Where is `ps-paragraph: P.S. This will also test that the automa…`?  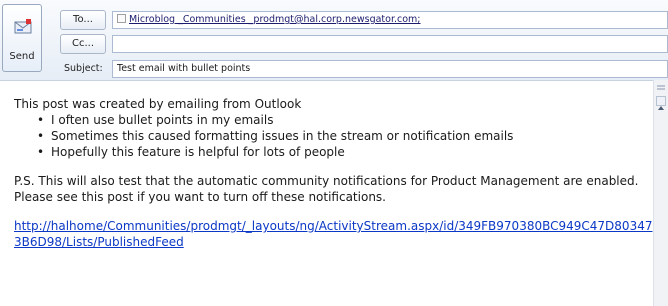 ps-paragraph: P.S. This will also test that the automa… is located at coordinates (326, 189).